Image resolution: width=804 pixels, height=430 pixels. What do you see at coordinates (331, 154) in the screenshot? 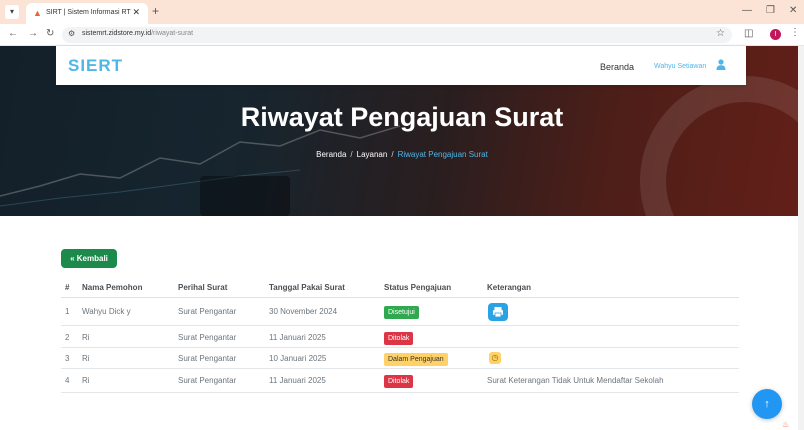
I see `breadcrumb-home: Beranda` at bounding box center [331, 154].